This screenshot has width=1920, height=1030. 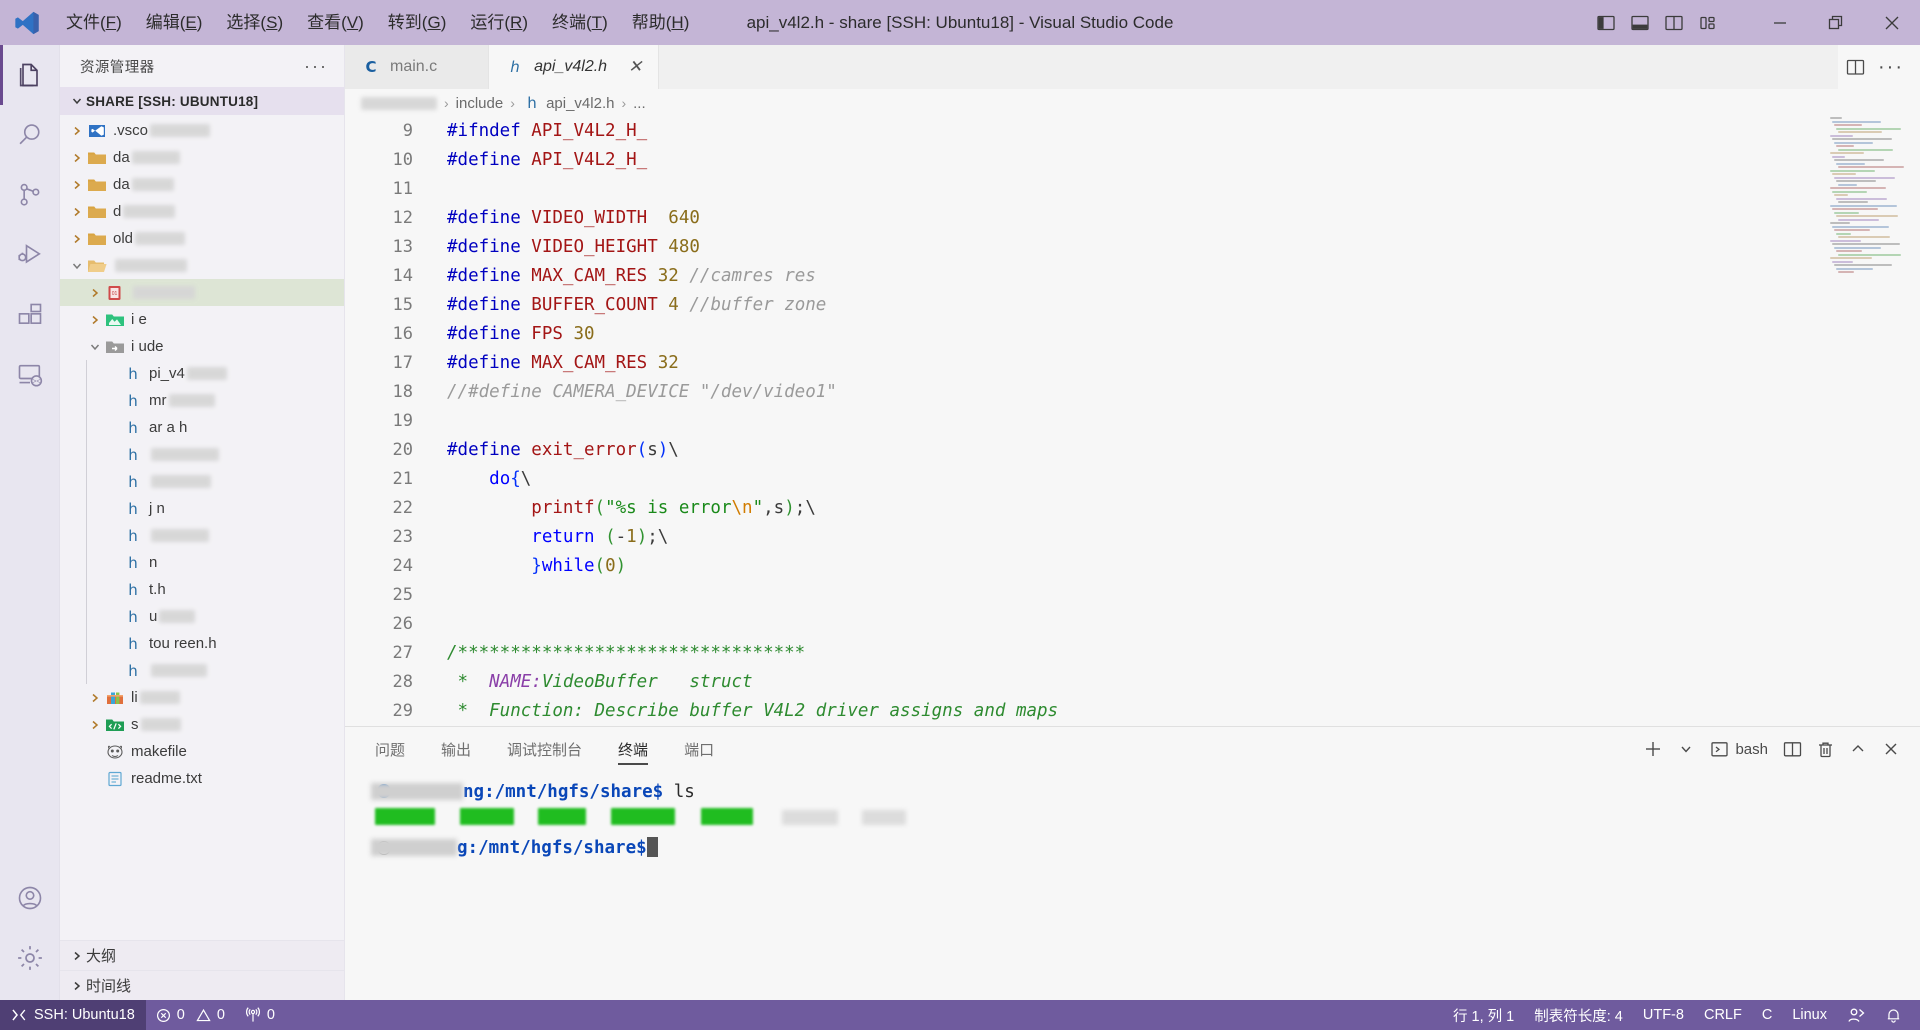 What do you see at coordinates (254, 23) in the screenshot?
I see `menu-item-2: 选择(S)` at bounding box center [254, 23].